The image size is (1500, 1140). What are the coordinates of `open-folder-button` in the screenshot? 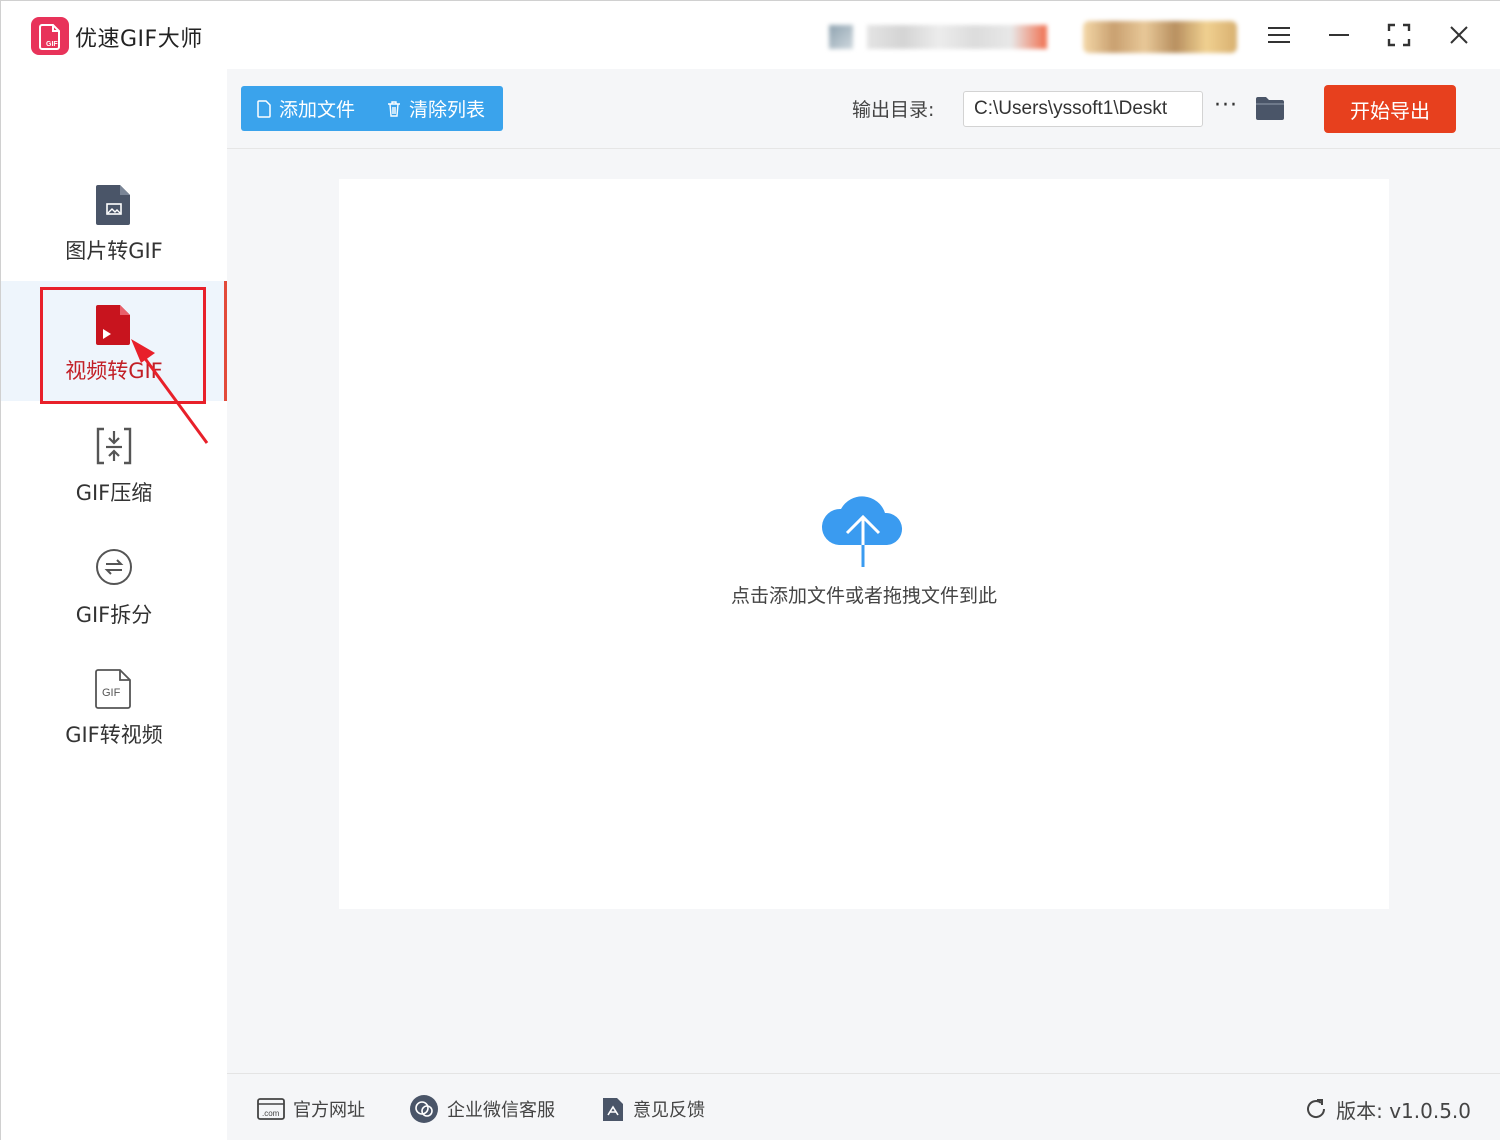 It's located at (1272, 110).